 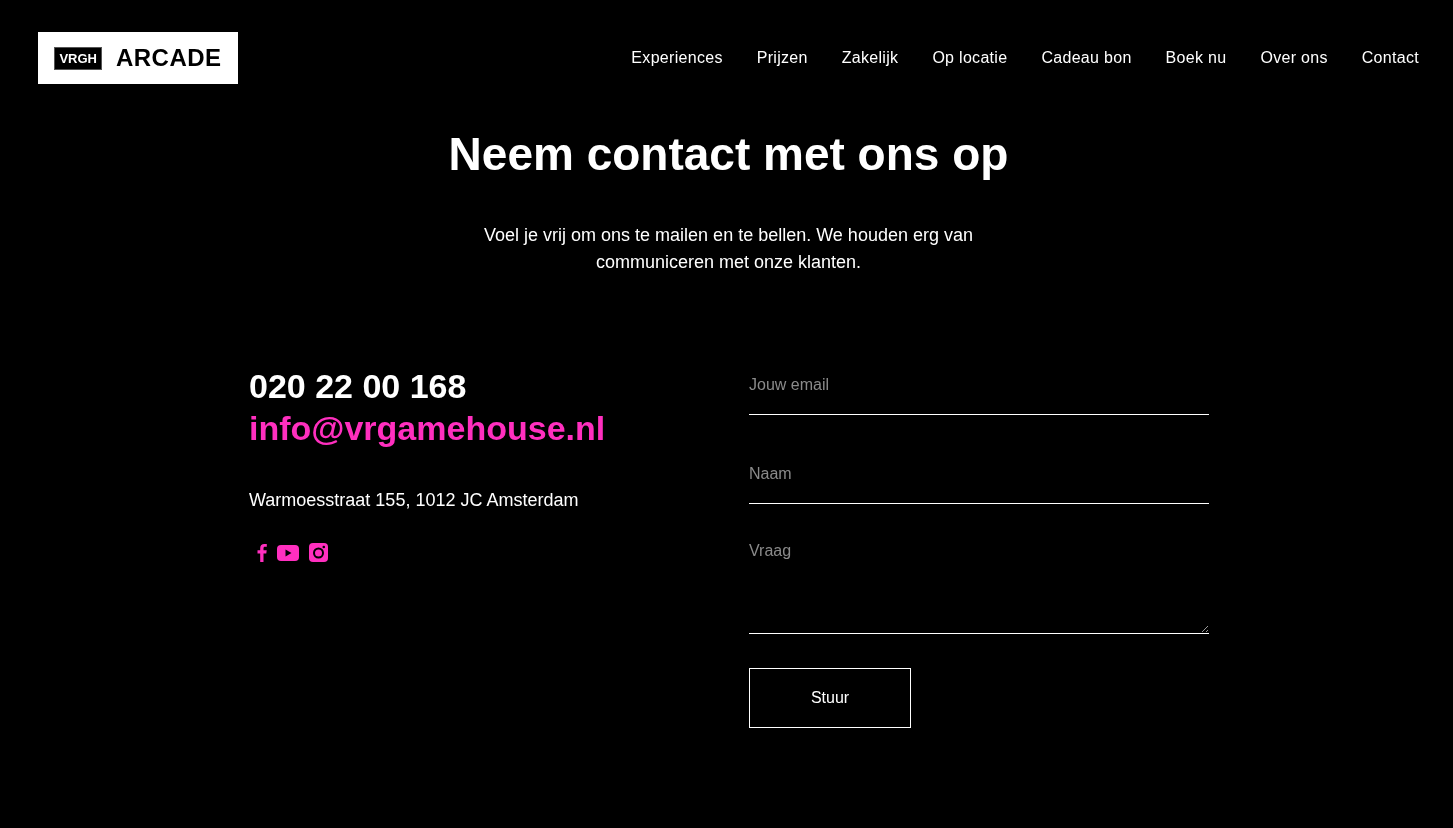 What do you see at coordinates (782, 58) in the screenshot?
I see `nav-link: Prijzen` at bounding box center [782, 58].